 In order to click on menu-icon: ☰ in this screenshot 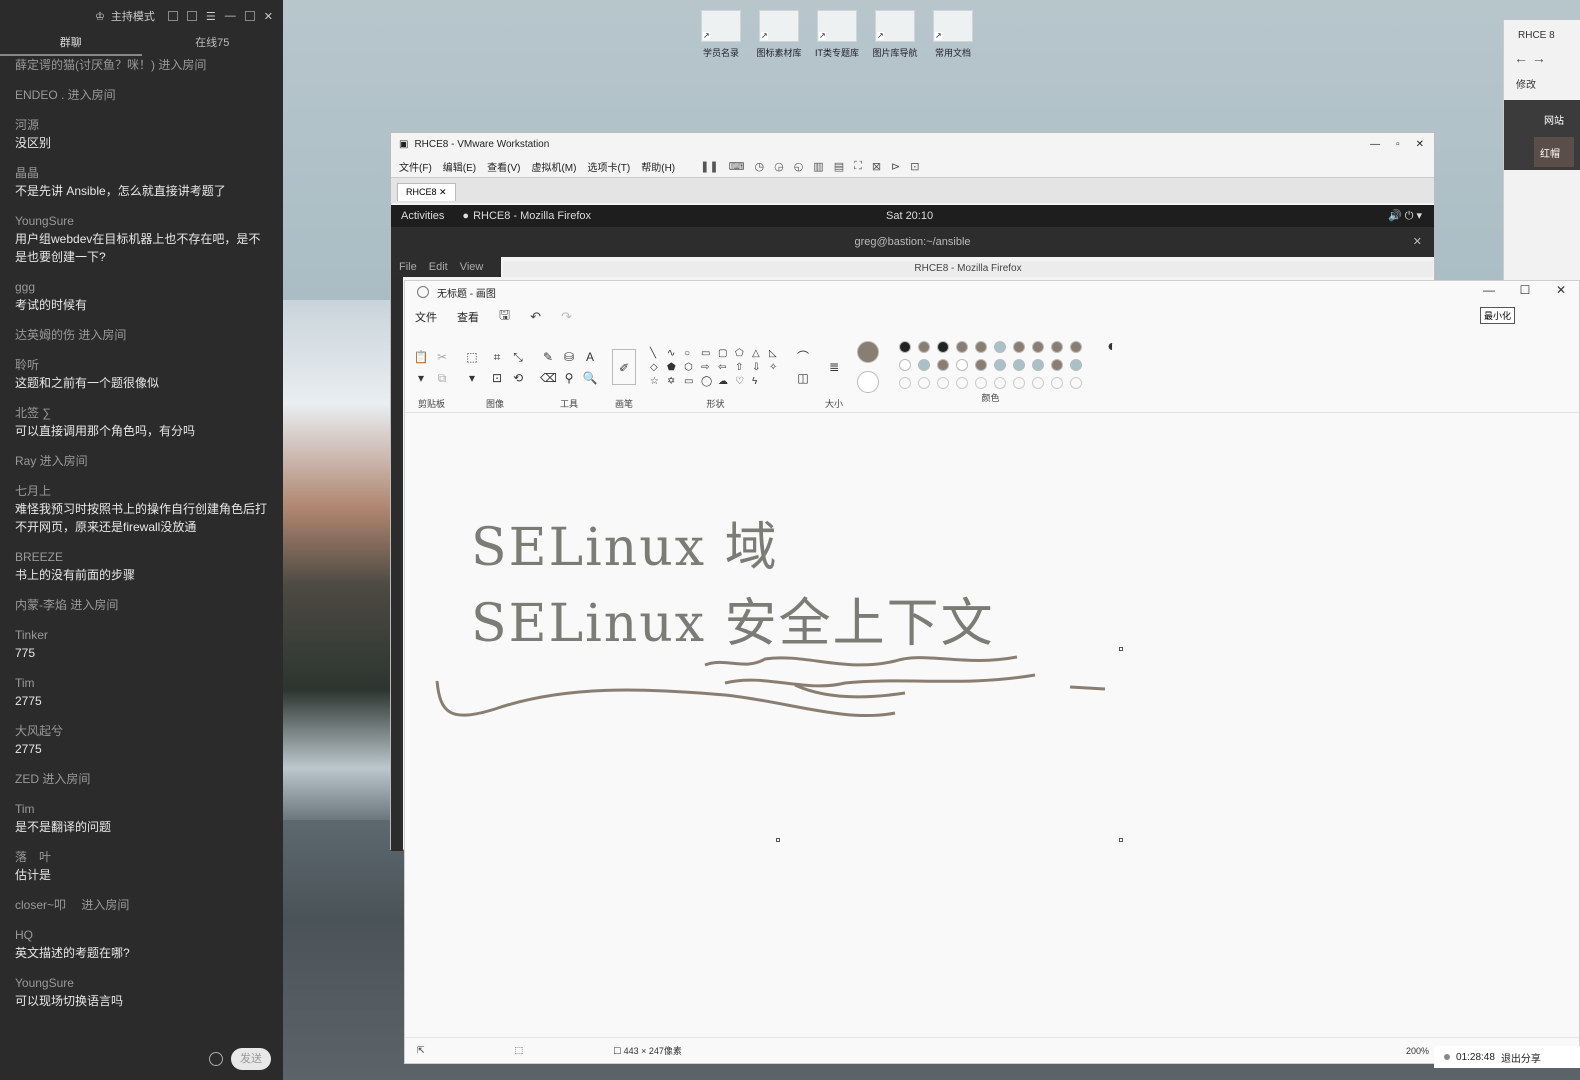, I will do `click(211, 16)`.